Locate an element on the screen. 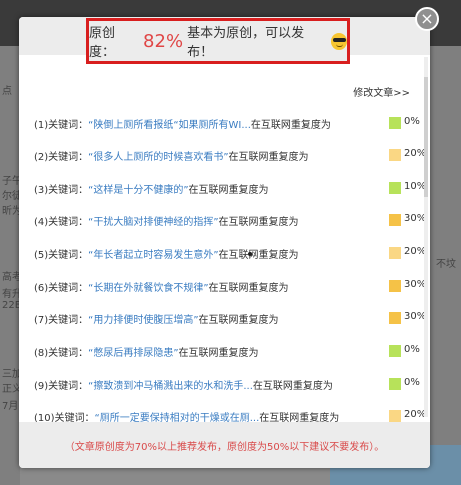 The height and width of the screenshot is (485, 461). keyword-phrase-link: “长期在外就餐饮食不规律” is located at coordinates (148, 288).